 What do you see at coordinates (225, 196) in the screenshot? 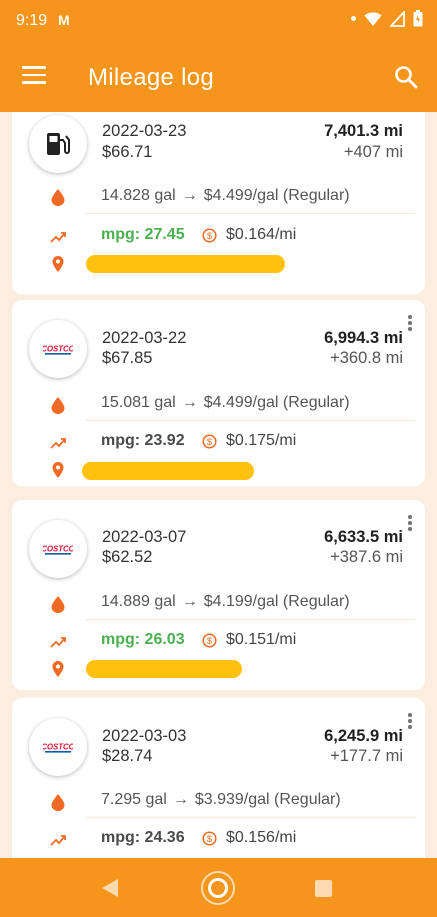
I see `fuel-detail: 14.828 gal → $4.499/gal (Regular)` at bounding box center [225, 196].